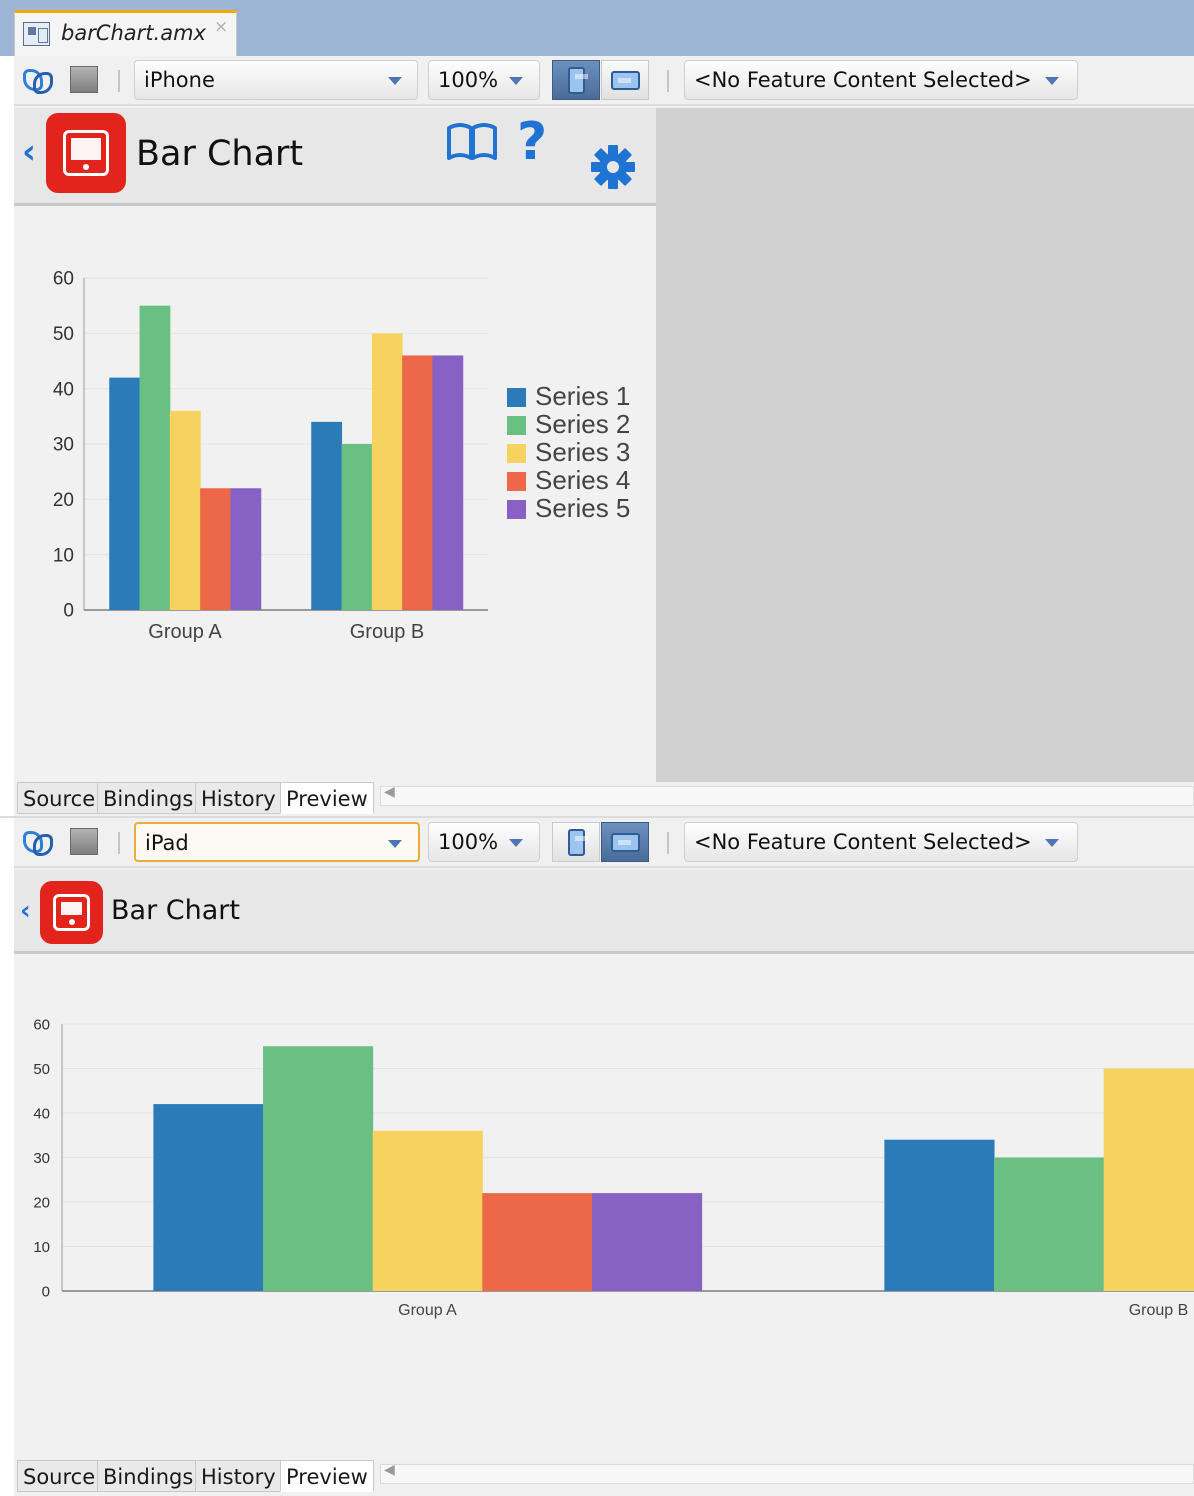  I want to click on device-select: iPhone, so click(276, 80).